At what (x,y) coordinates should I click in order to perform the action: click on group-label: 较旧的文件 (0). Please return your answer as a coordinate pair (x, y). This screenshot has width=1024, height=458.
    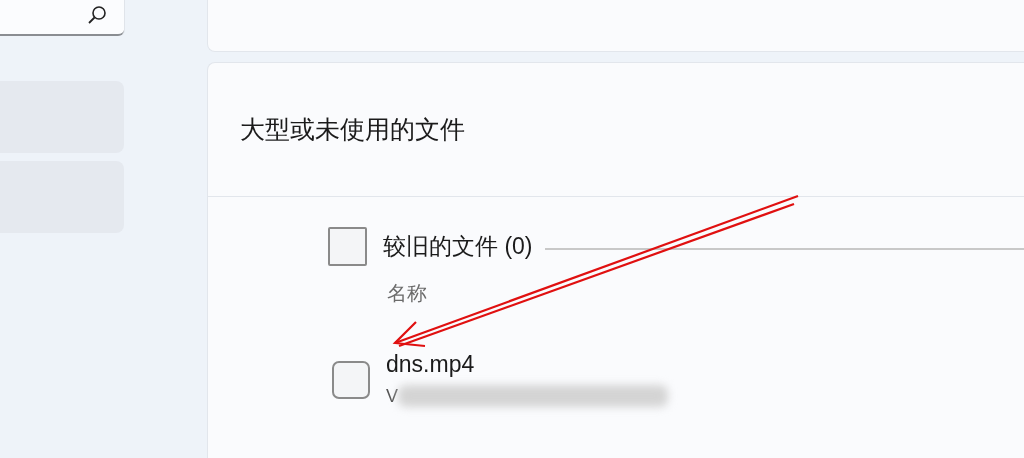
    Looking at the image, I should click on (458, 247).